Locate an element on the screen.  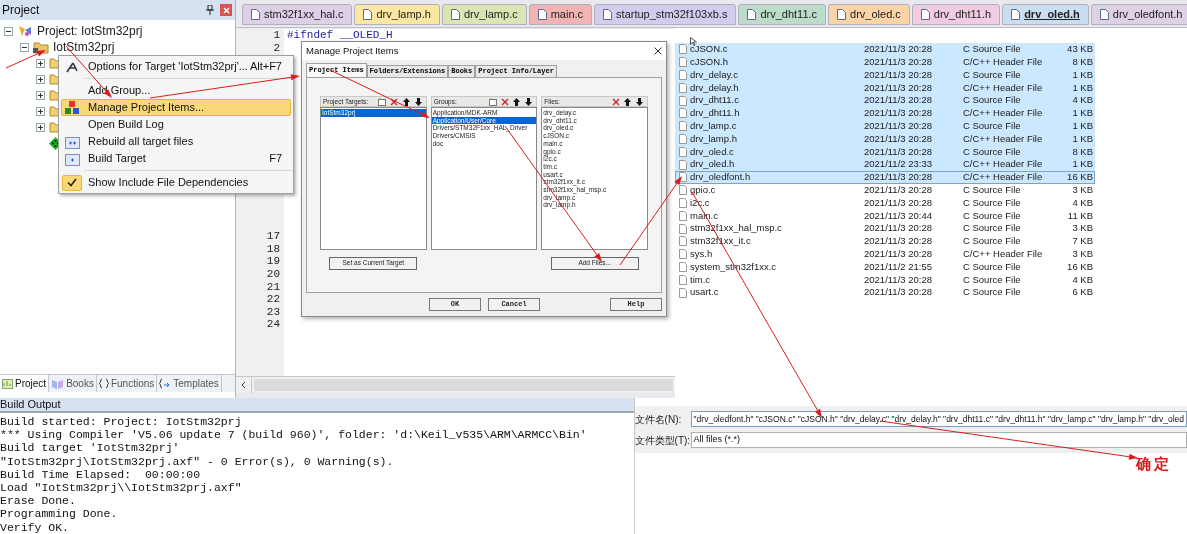
file-name: cJSON.h is located at coordinates (709, 62).